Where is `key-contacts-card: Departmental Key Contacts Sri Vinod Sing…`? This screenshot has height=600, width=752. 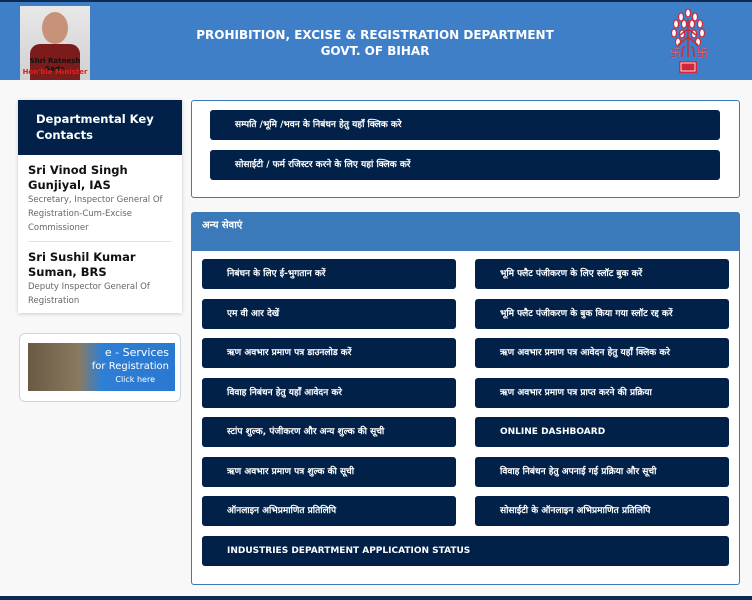 key-contacts-card: Departmental Key Contacts Sri Vinod Sing… is located at coordinates (100, 206).